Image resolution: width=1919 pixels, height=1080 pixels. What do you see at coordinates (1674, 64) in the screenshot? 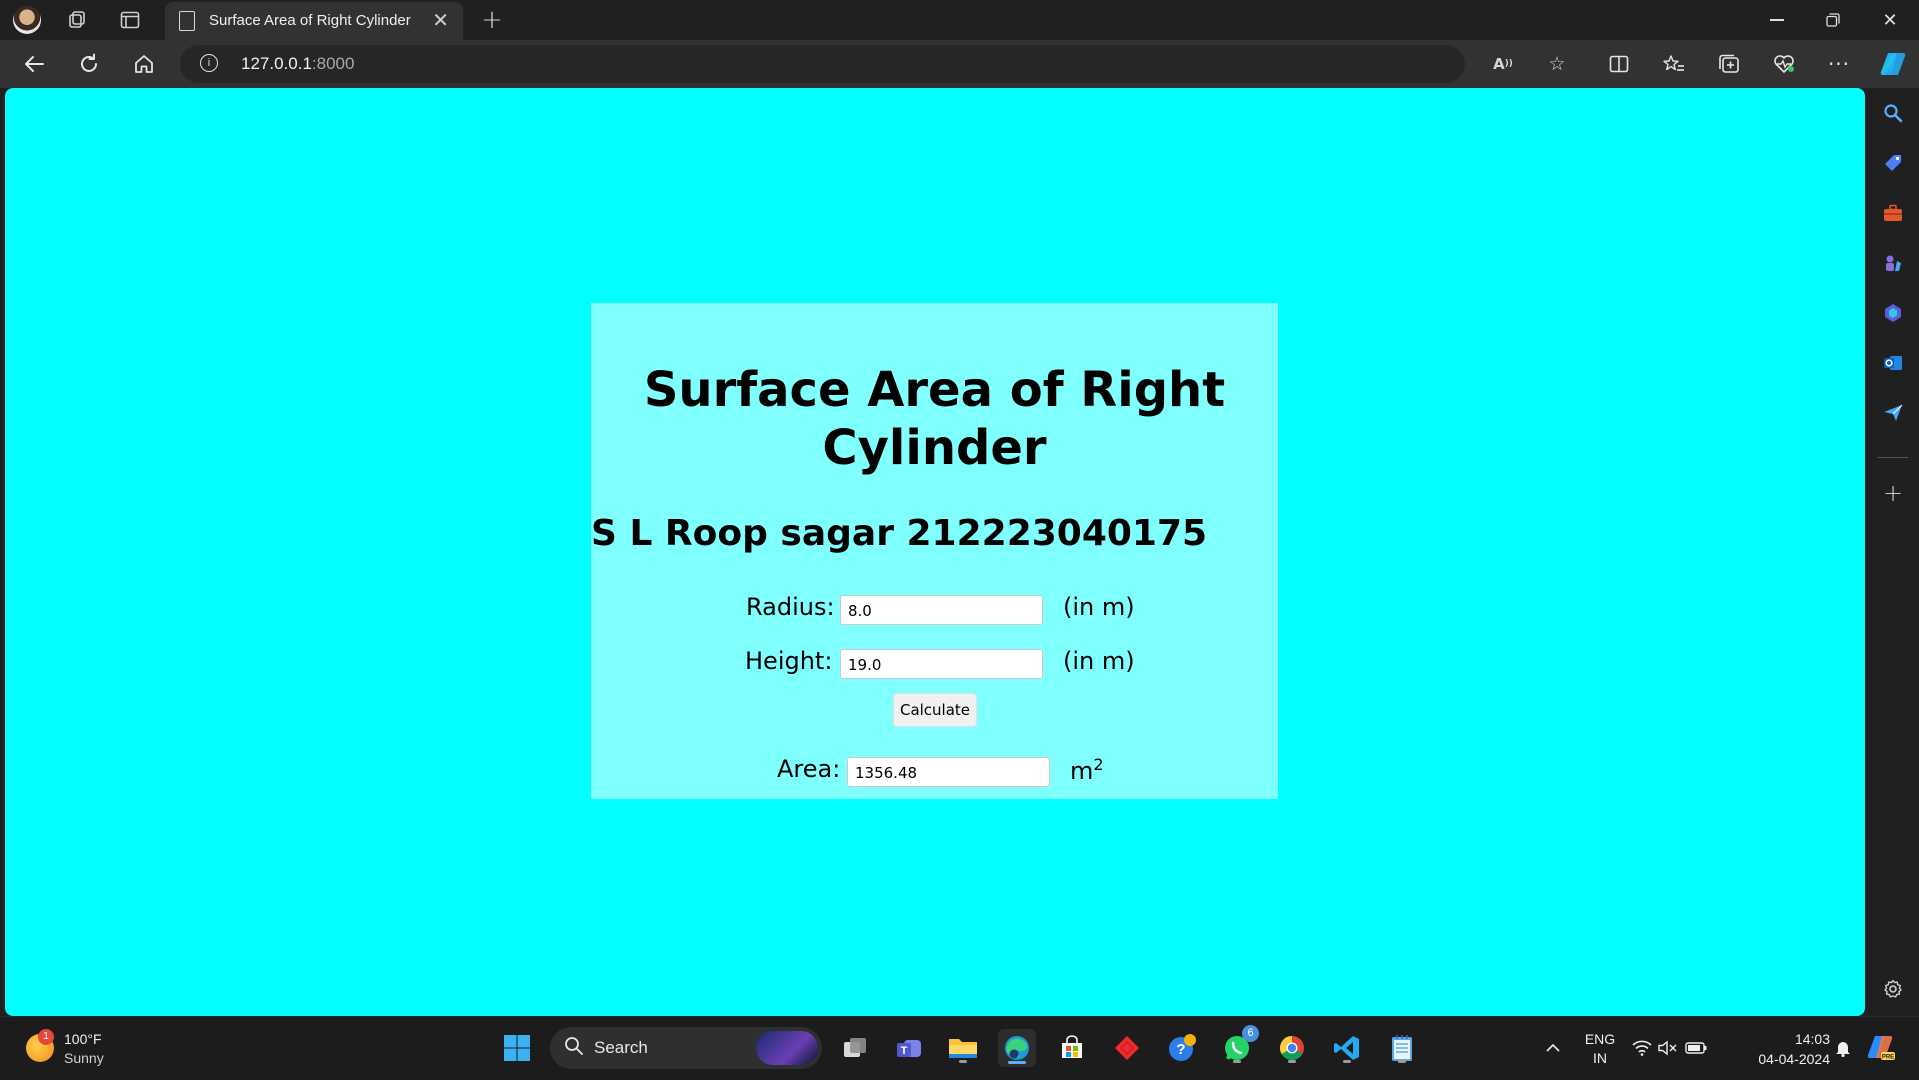
I see `favorites-icon` at bounding box center [1674, 64].